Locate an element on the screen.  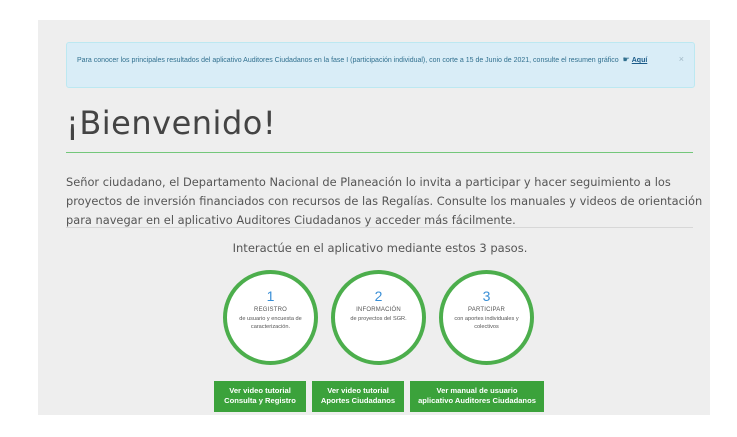
close-icon: × is located at coordinates (681, 59).